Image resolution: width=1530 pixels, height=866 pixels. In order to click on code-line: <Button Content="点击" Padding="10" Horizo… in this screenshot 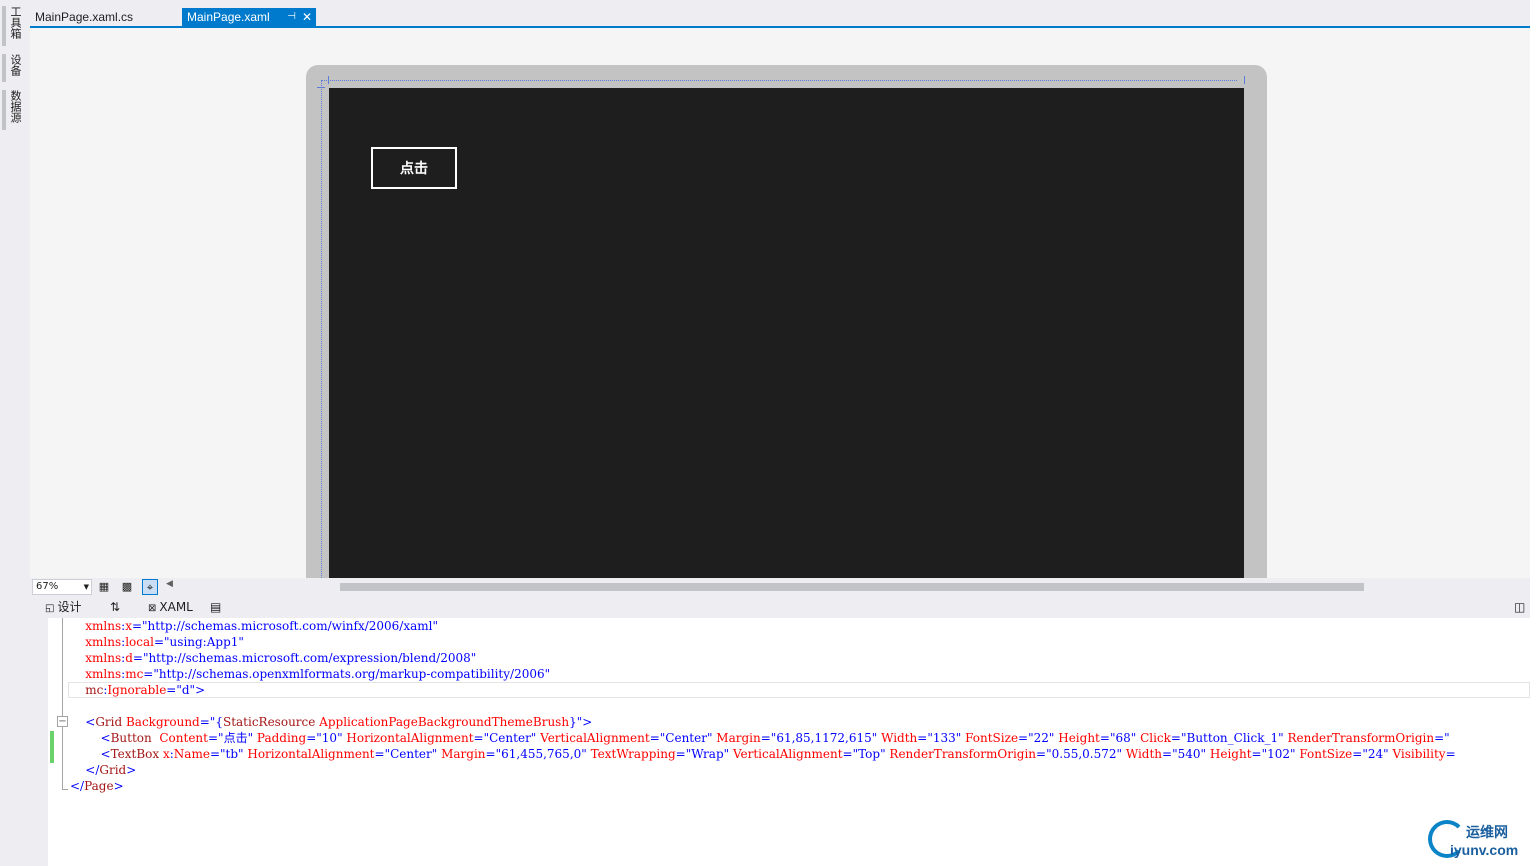, I will do `click(760, 738)`.